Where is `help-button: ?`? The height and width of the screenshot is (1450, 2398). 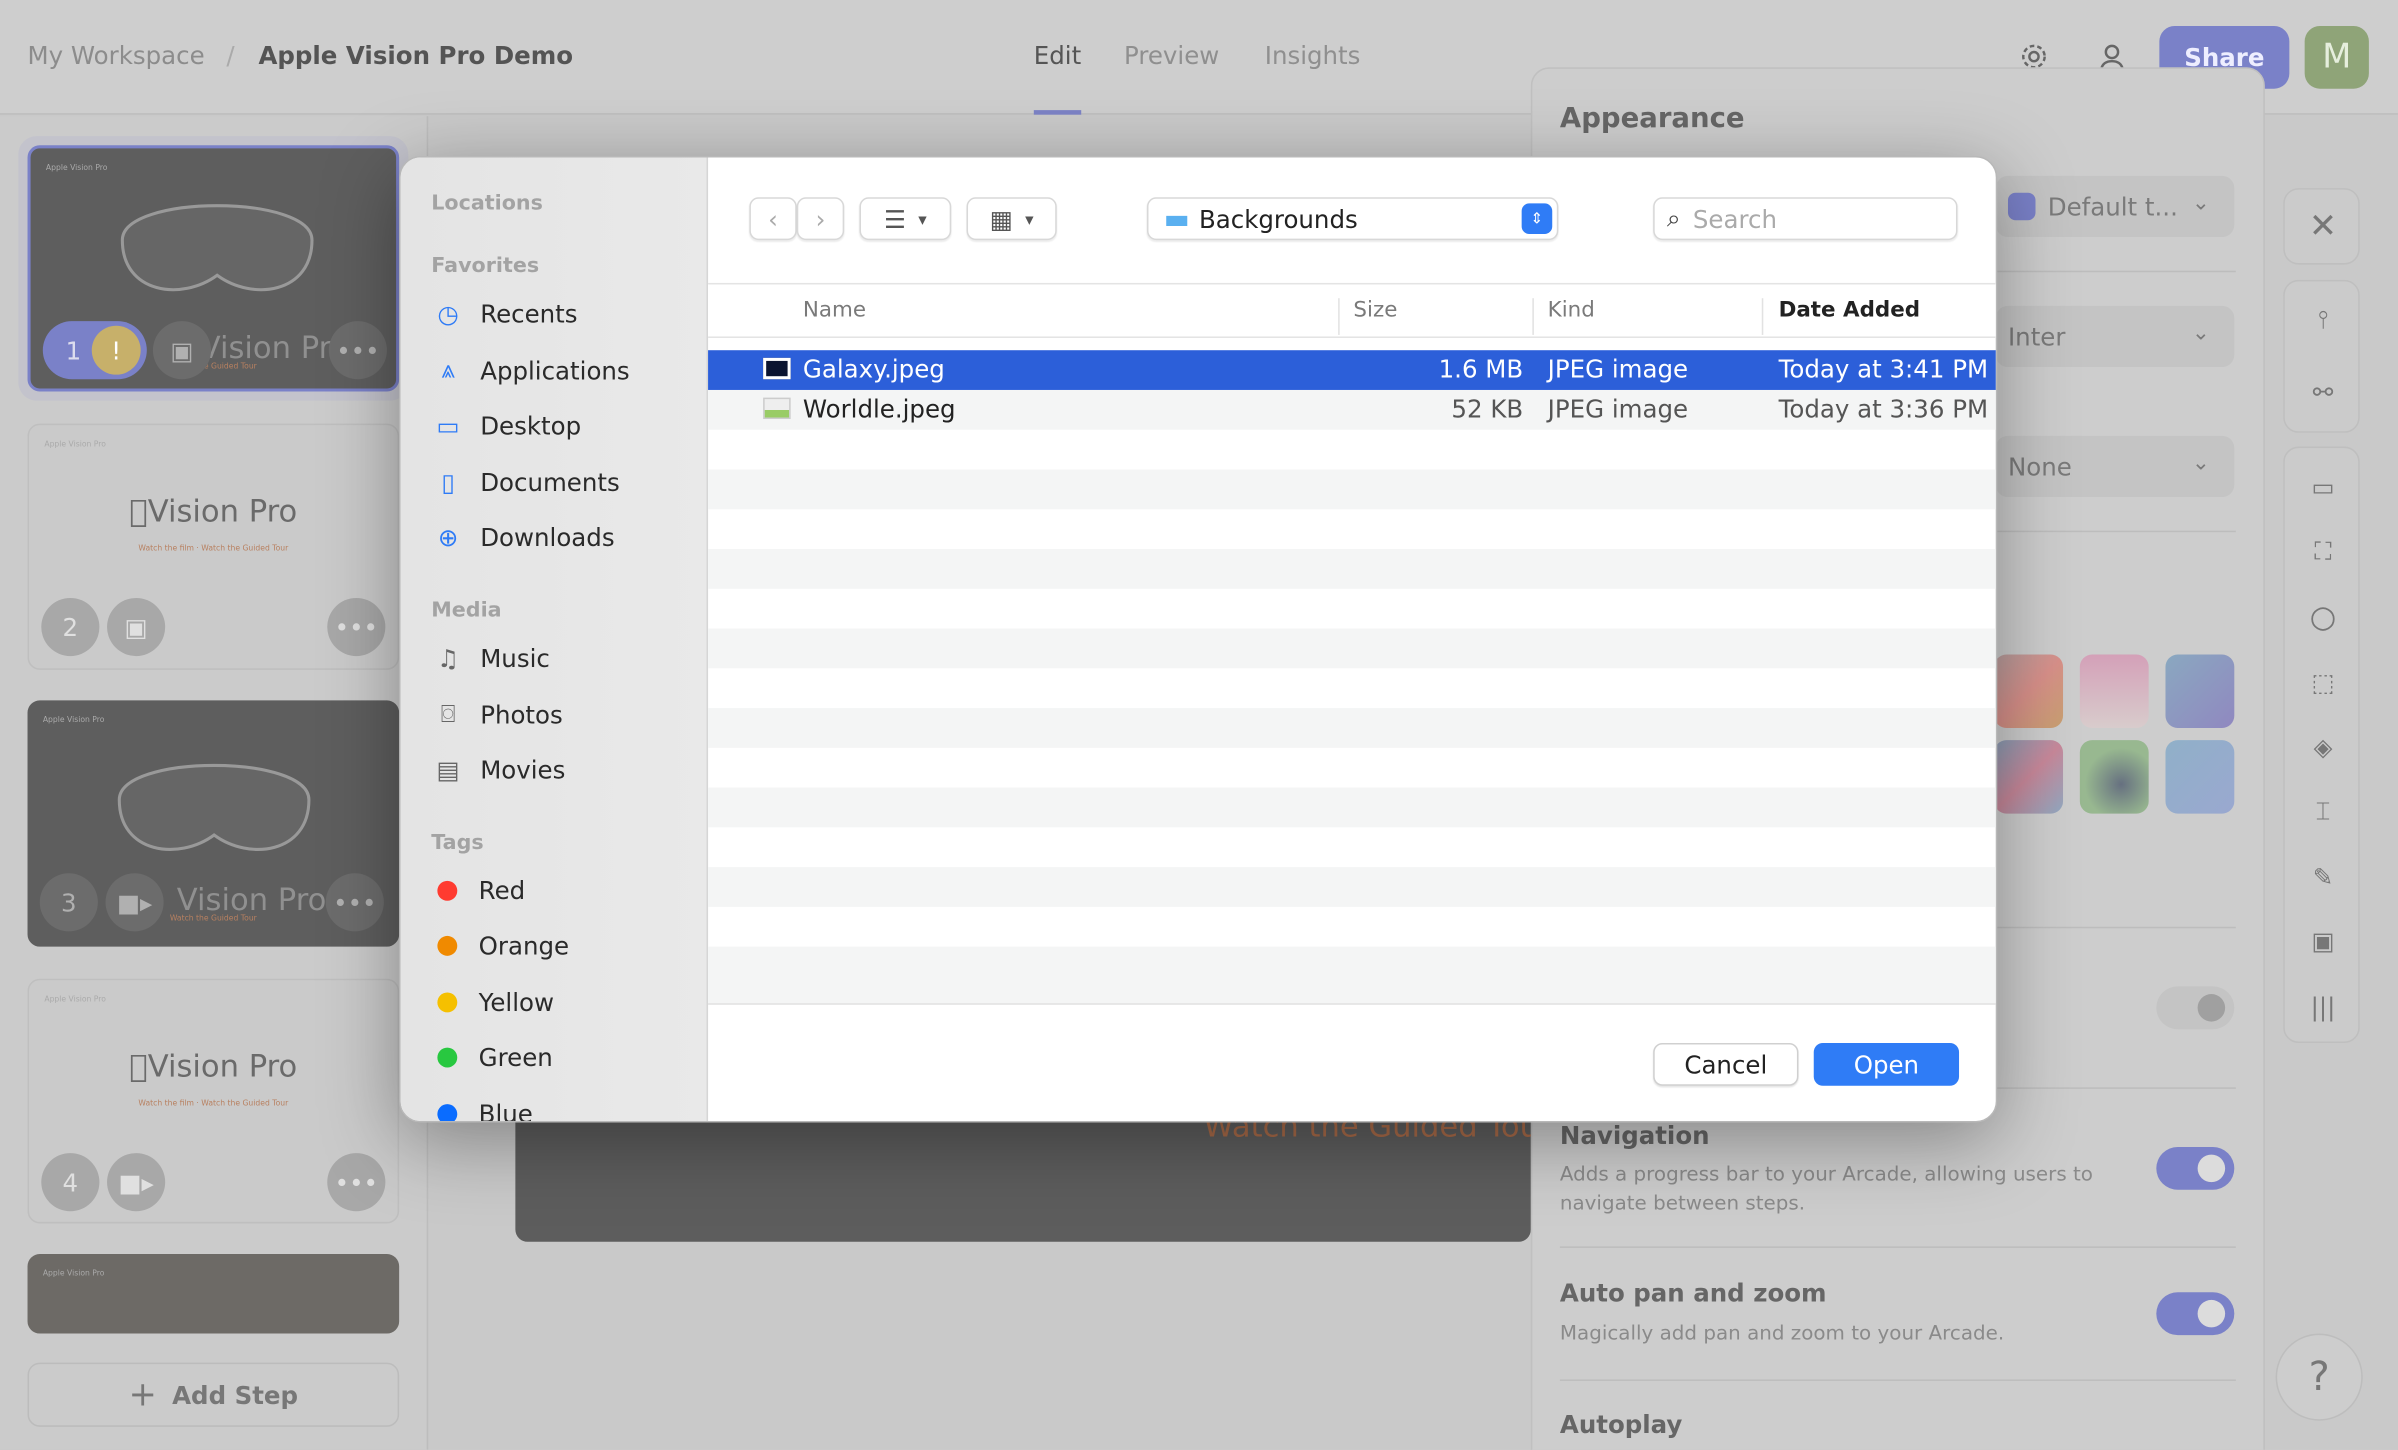
help-button: ? is located at coordinates (2319, 1377).